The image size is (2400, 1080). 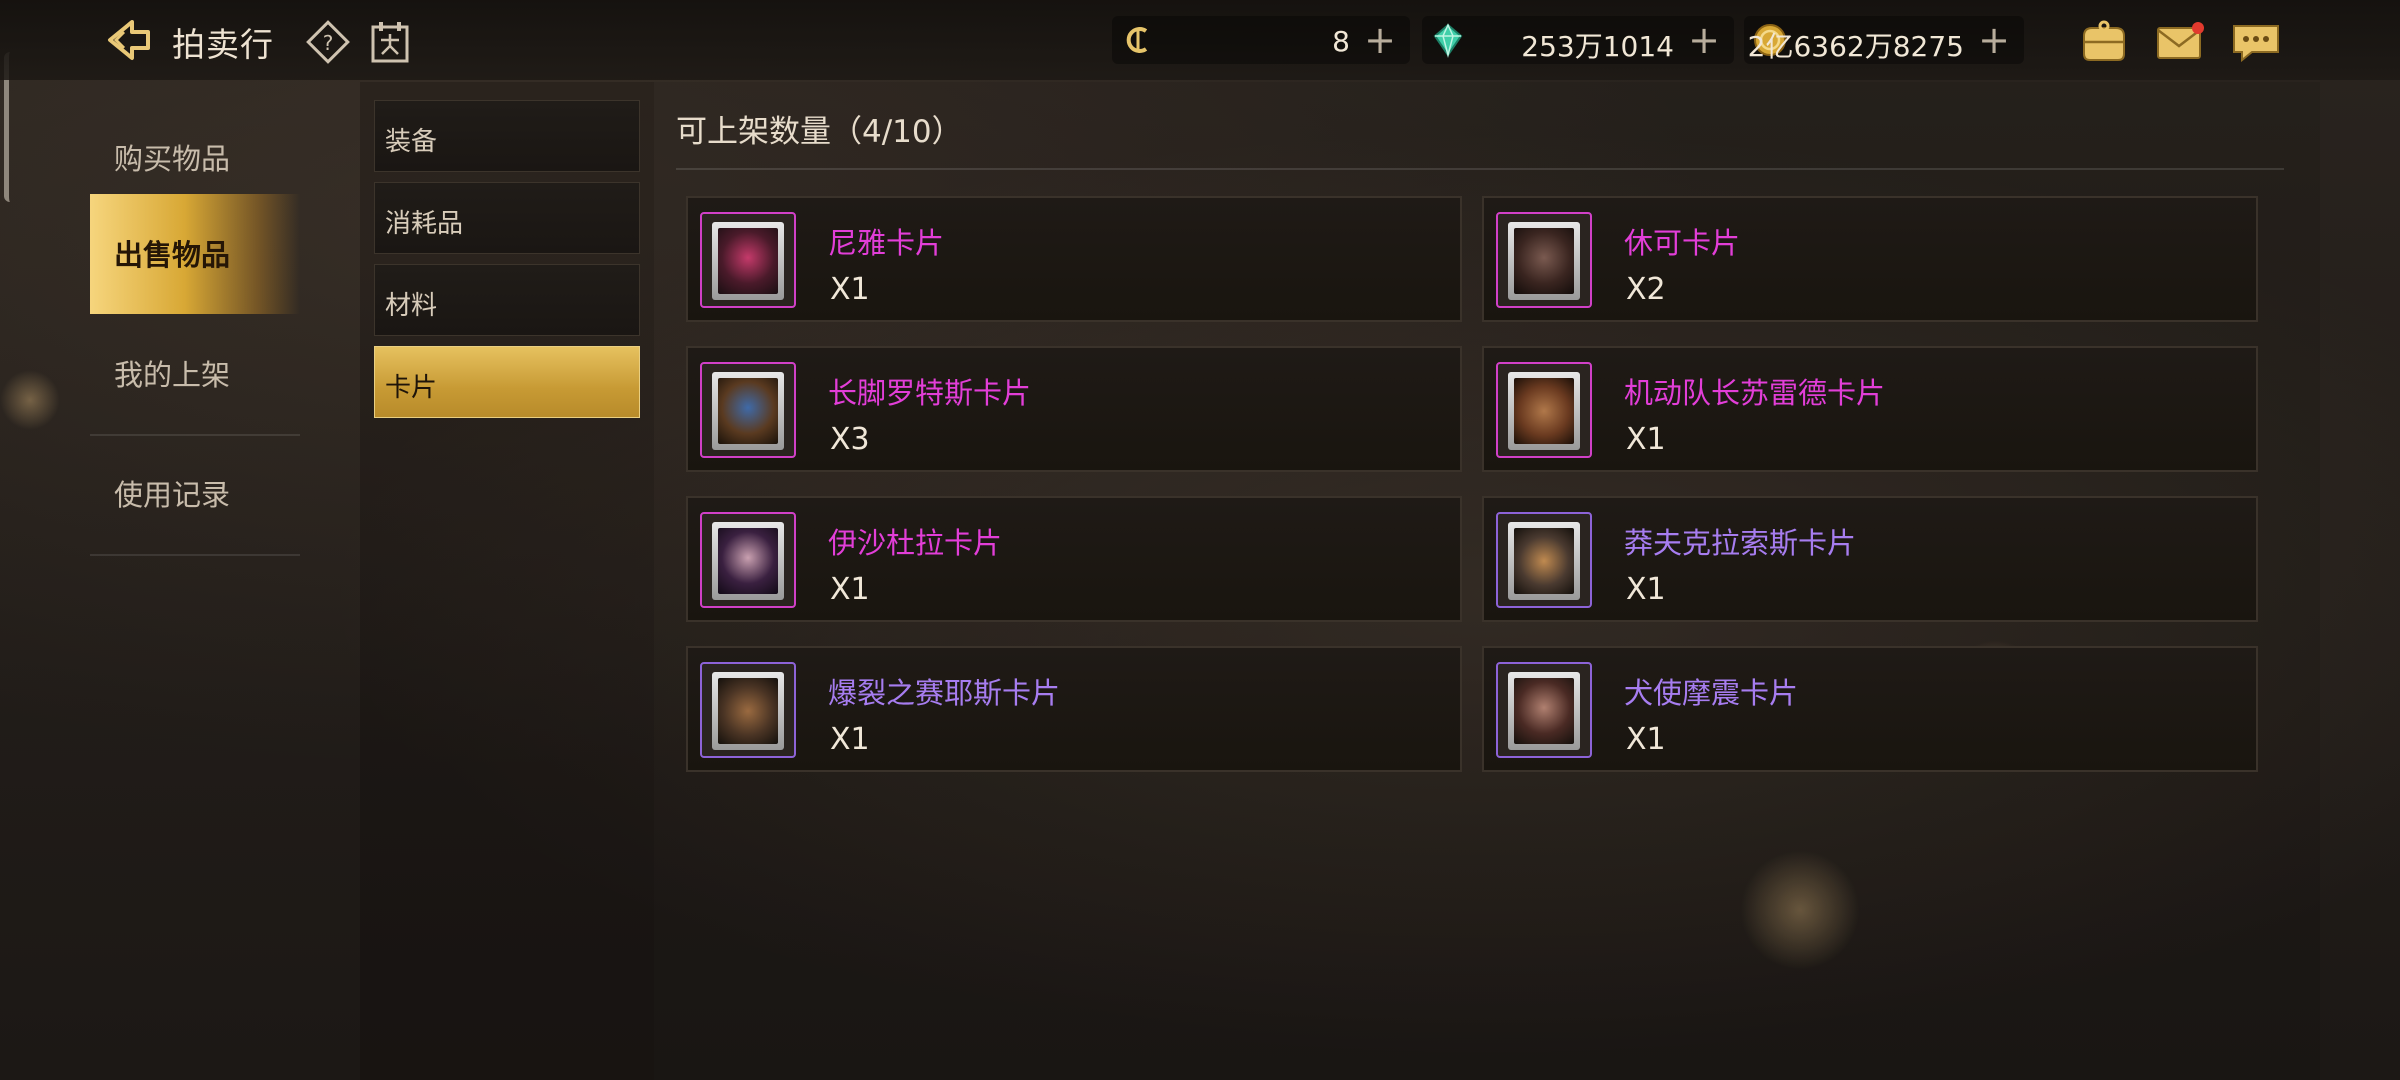 I want to click on card-name: 尼雅卡片, so click(x=886, y=243).